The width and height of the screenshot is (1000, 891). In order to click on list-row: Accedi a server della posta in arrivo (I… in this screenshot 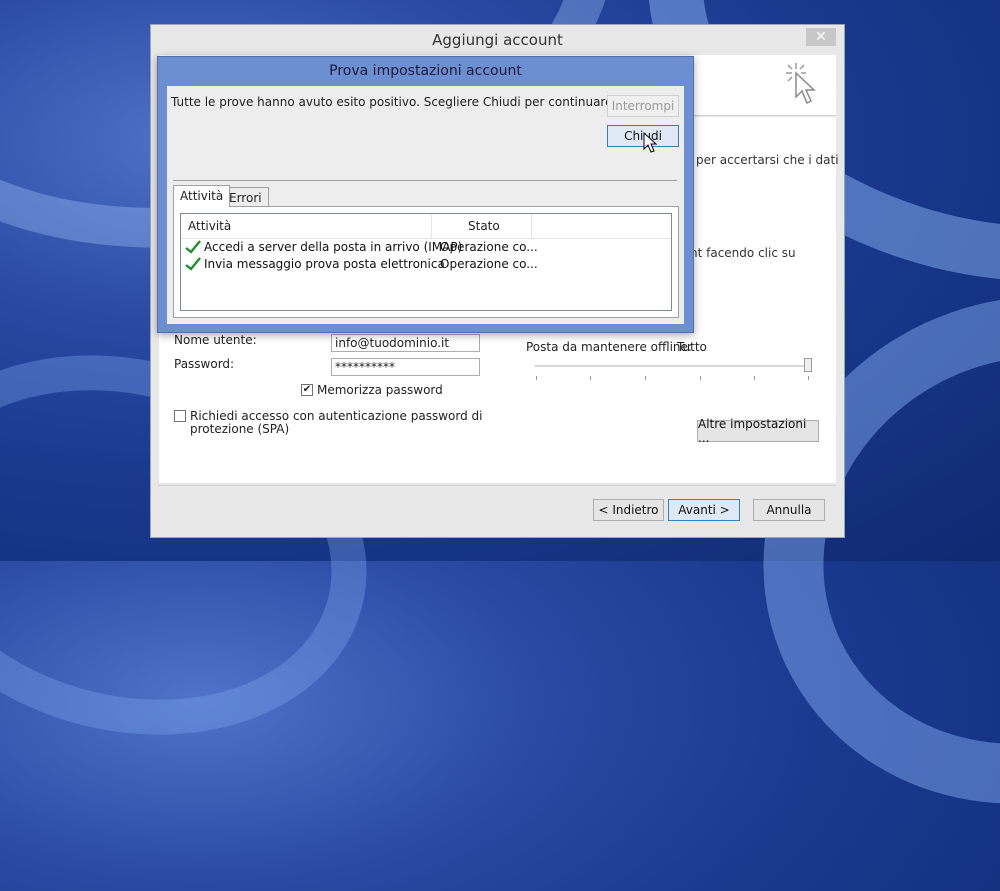, I will do `click(426, 247)`.